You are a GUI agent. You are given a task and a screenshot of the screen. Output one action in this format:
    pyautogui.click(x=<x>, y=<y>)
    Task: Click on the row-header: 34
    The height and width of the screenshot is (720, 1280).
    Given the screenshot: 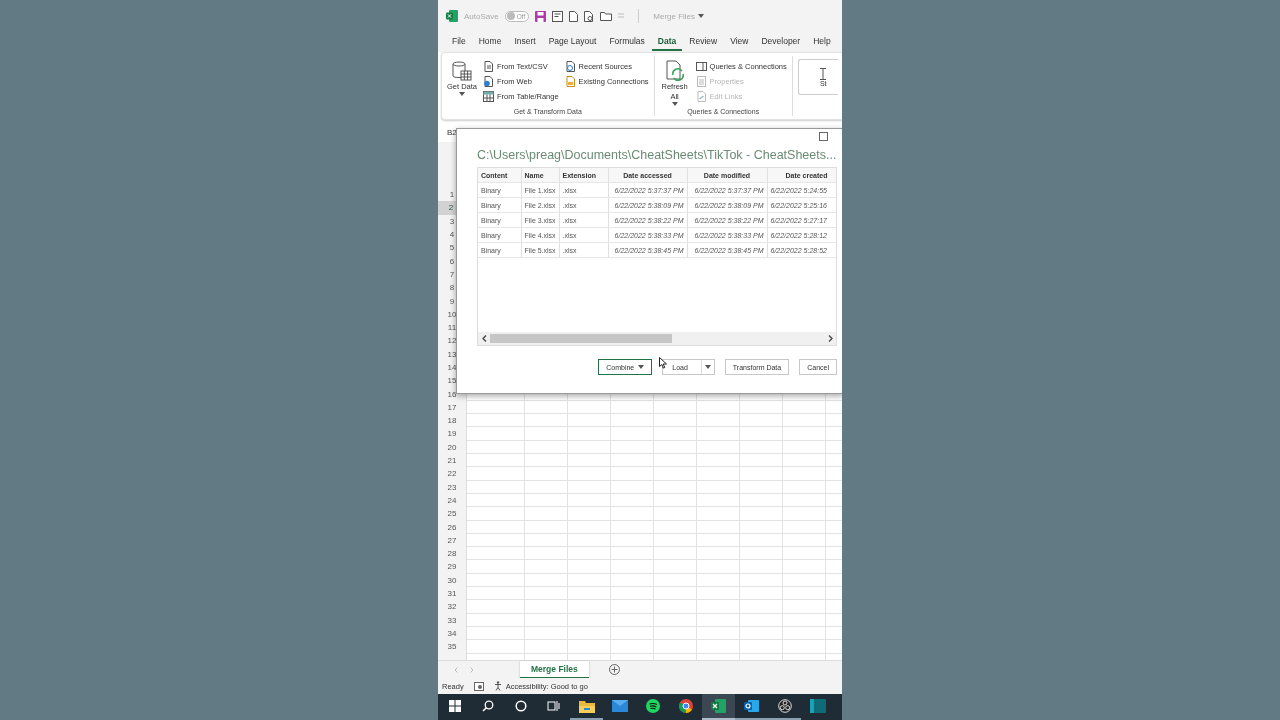 What is the action you would take?
    pyautogui.click(x=452, y=633)
    